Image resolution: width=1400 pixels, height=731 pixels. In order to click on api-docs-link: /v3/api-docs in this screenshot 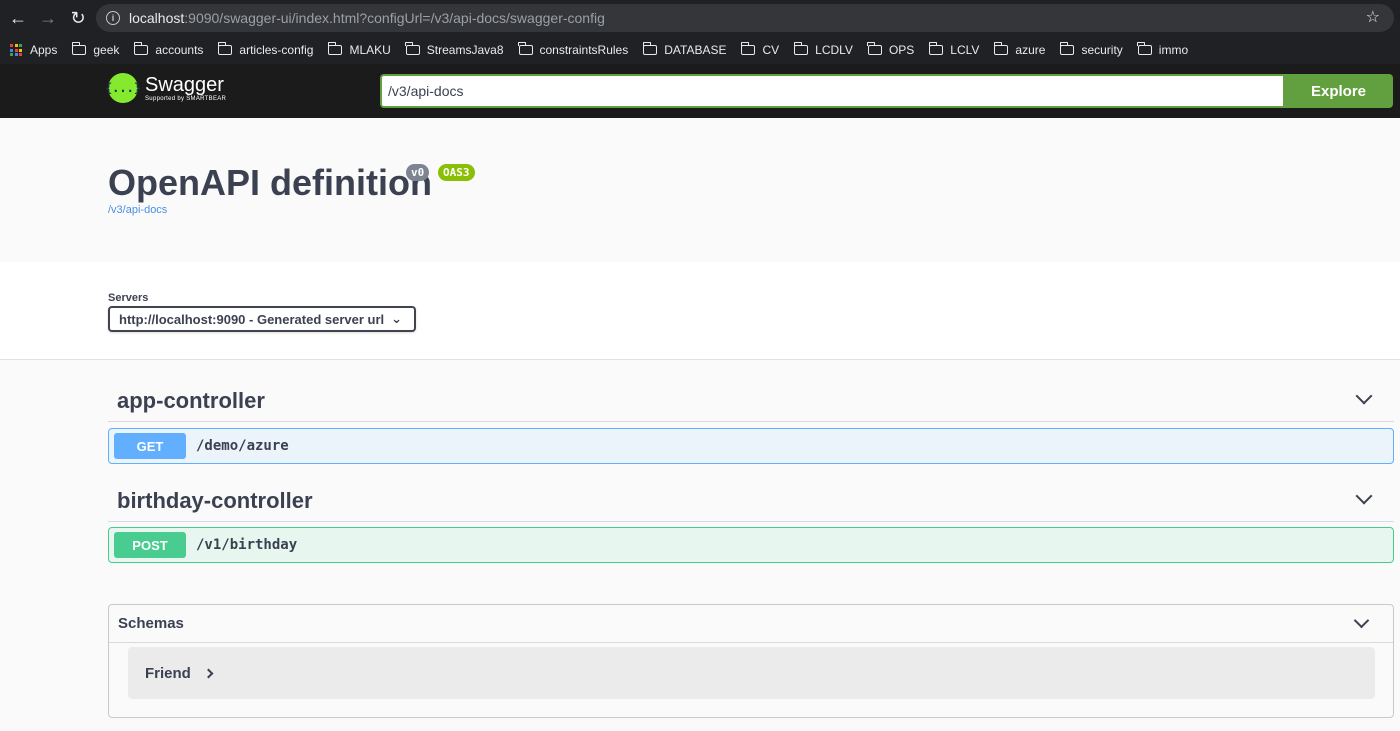, I will do `click(137, 210)`.